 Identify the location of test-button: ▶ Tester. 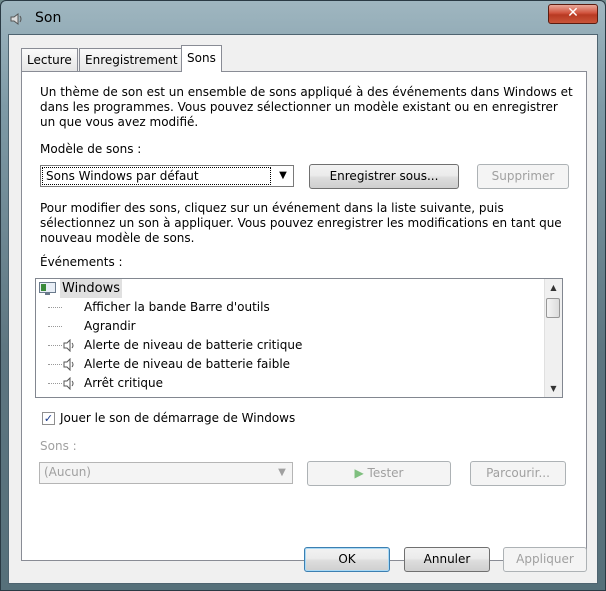
(379, 473).